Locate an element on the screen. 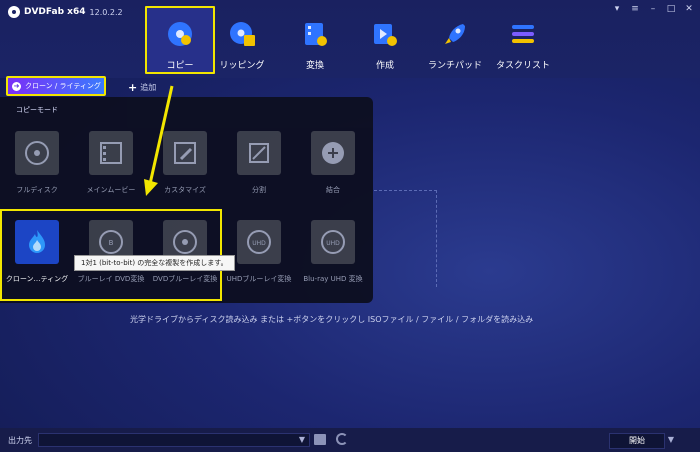  uhd-bluray-icon: UHD is located at coordinates (259, 242).